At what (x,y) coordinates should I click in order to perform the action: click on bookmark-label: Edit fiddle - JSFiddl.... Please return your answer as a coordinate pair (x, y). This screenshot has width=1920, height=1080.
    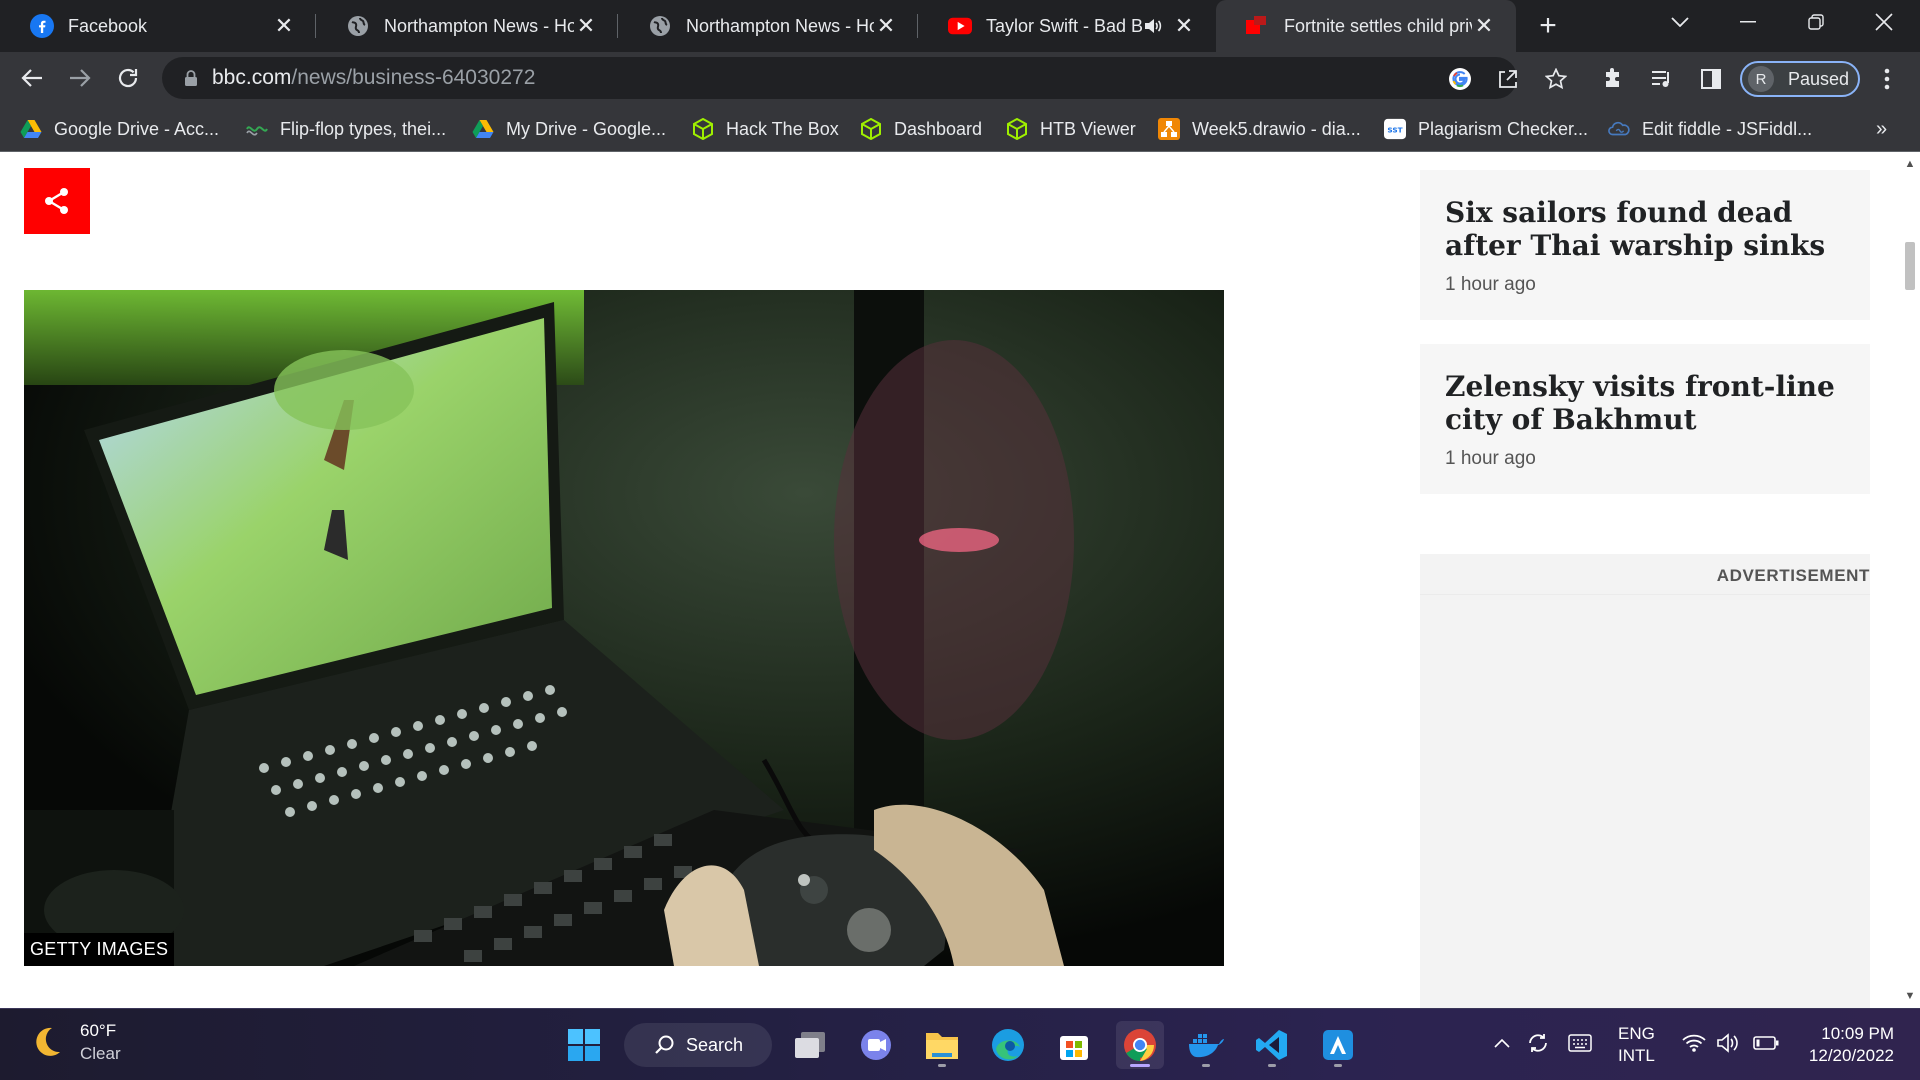
    Looking at the image, I should click on (1727, 128).